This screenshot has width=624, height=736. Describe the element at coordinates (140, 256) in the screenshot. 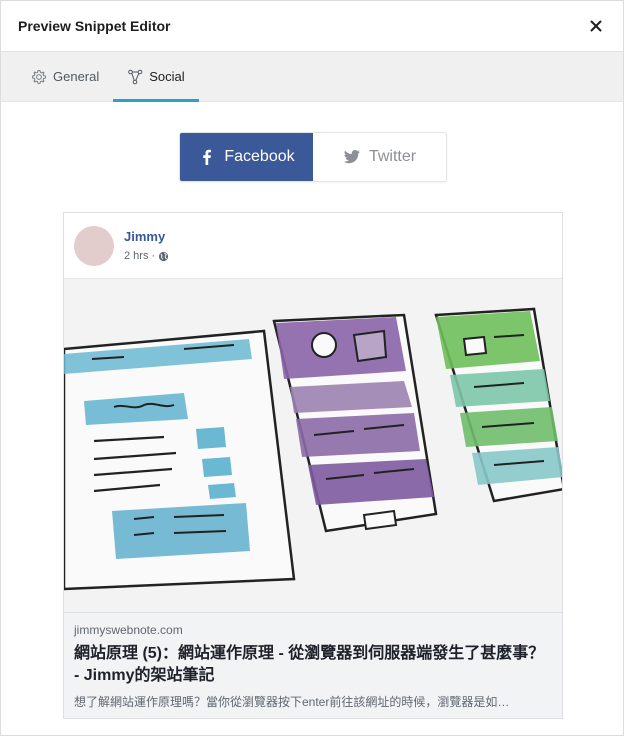

I see `post-time-text: 2 hrs ·` at that location.